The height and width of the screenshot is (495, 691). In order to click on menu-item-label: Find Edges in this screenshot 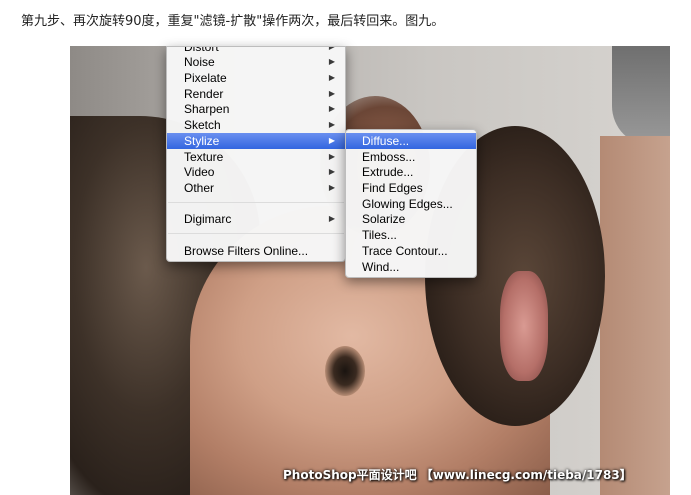, I will do `click(392, 188)`.